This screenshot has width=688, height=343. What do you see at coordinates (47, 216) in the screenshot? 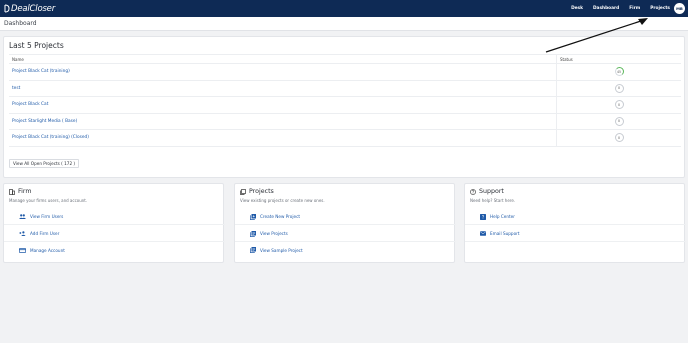
I see `view-firm-users-label: View Firm Users` at bounding box center [47, 216].